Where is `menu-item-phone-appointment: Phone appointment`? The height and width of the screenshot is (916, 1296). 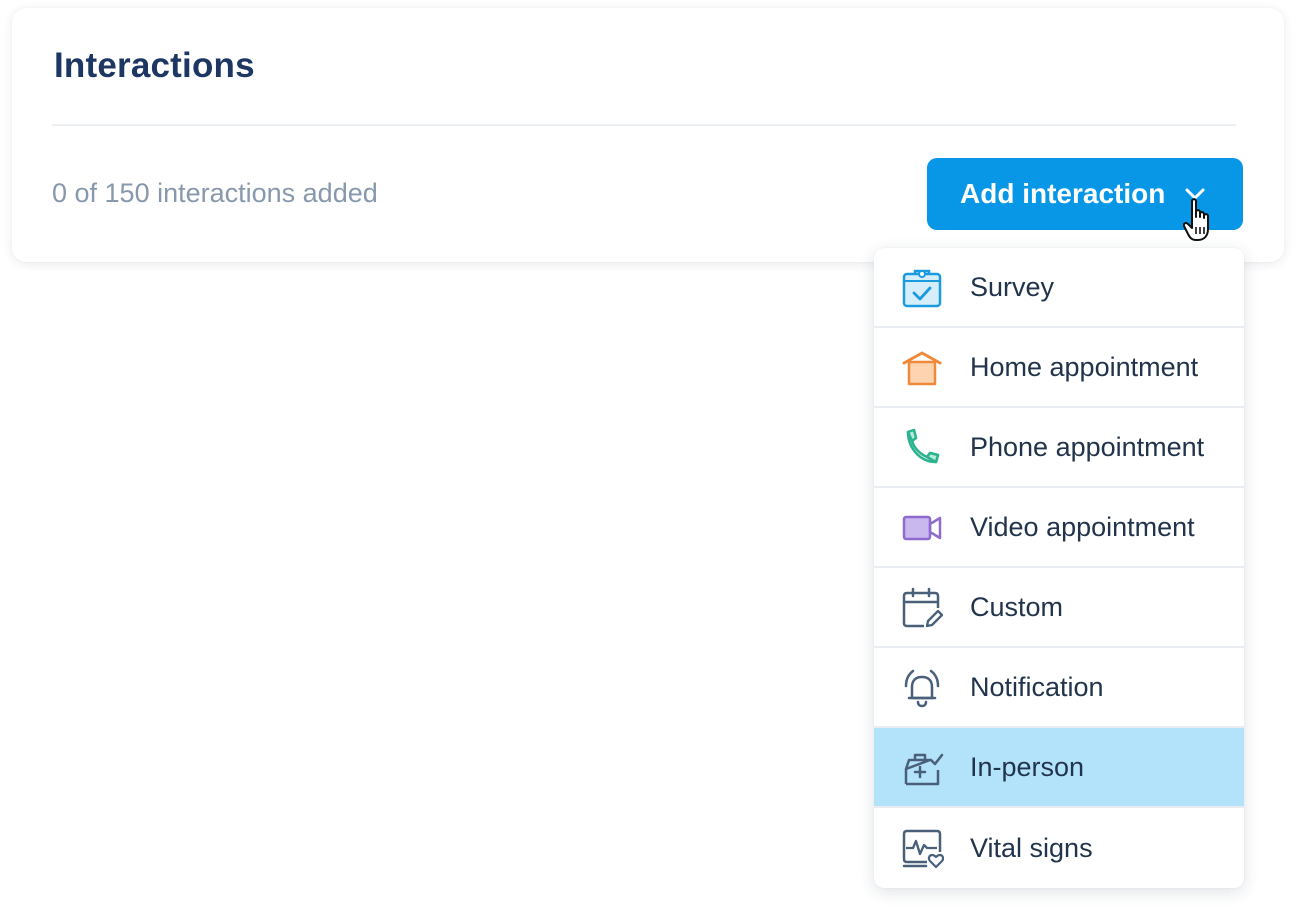 menu-item-phone-appointment: Phone appointment is located at coordinates (1059, 448).